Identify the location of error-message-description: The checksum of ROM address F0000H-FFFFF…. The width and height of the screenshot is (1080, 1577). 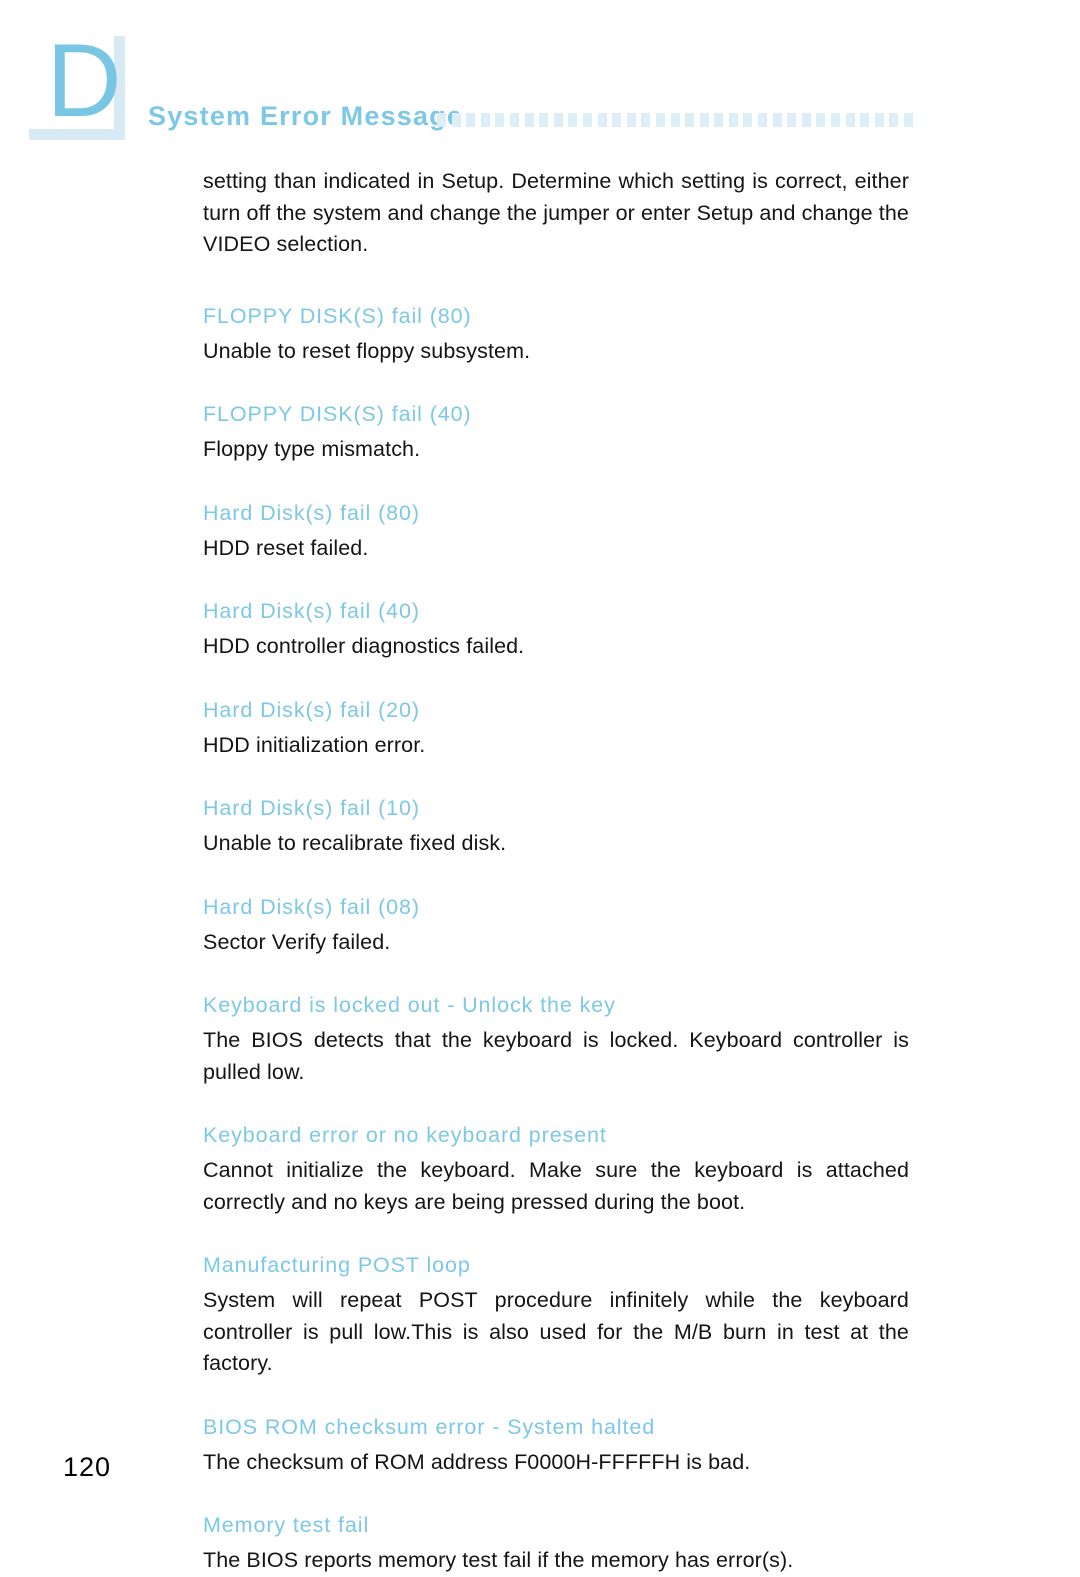
(477, 1461).